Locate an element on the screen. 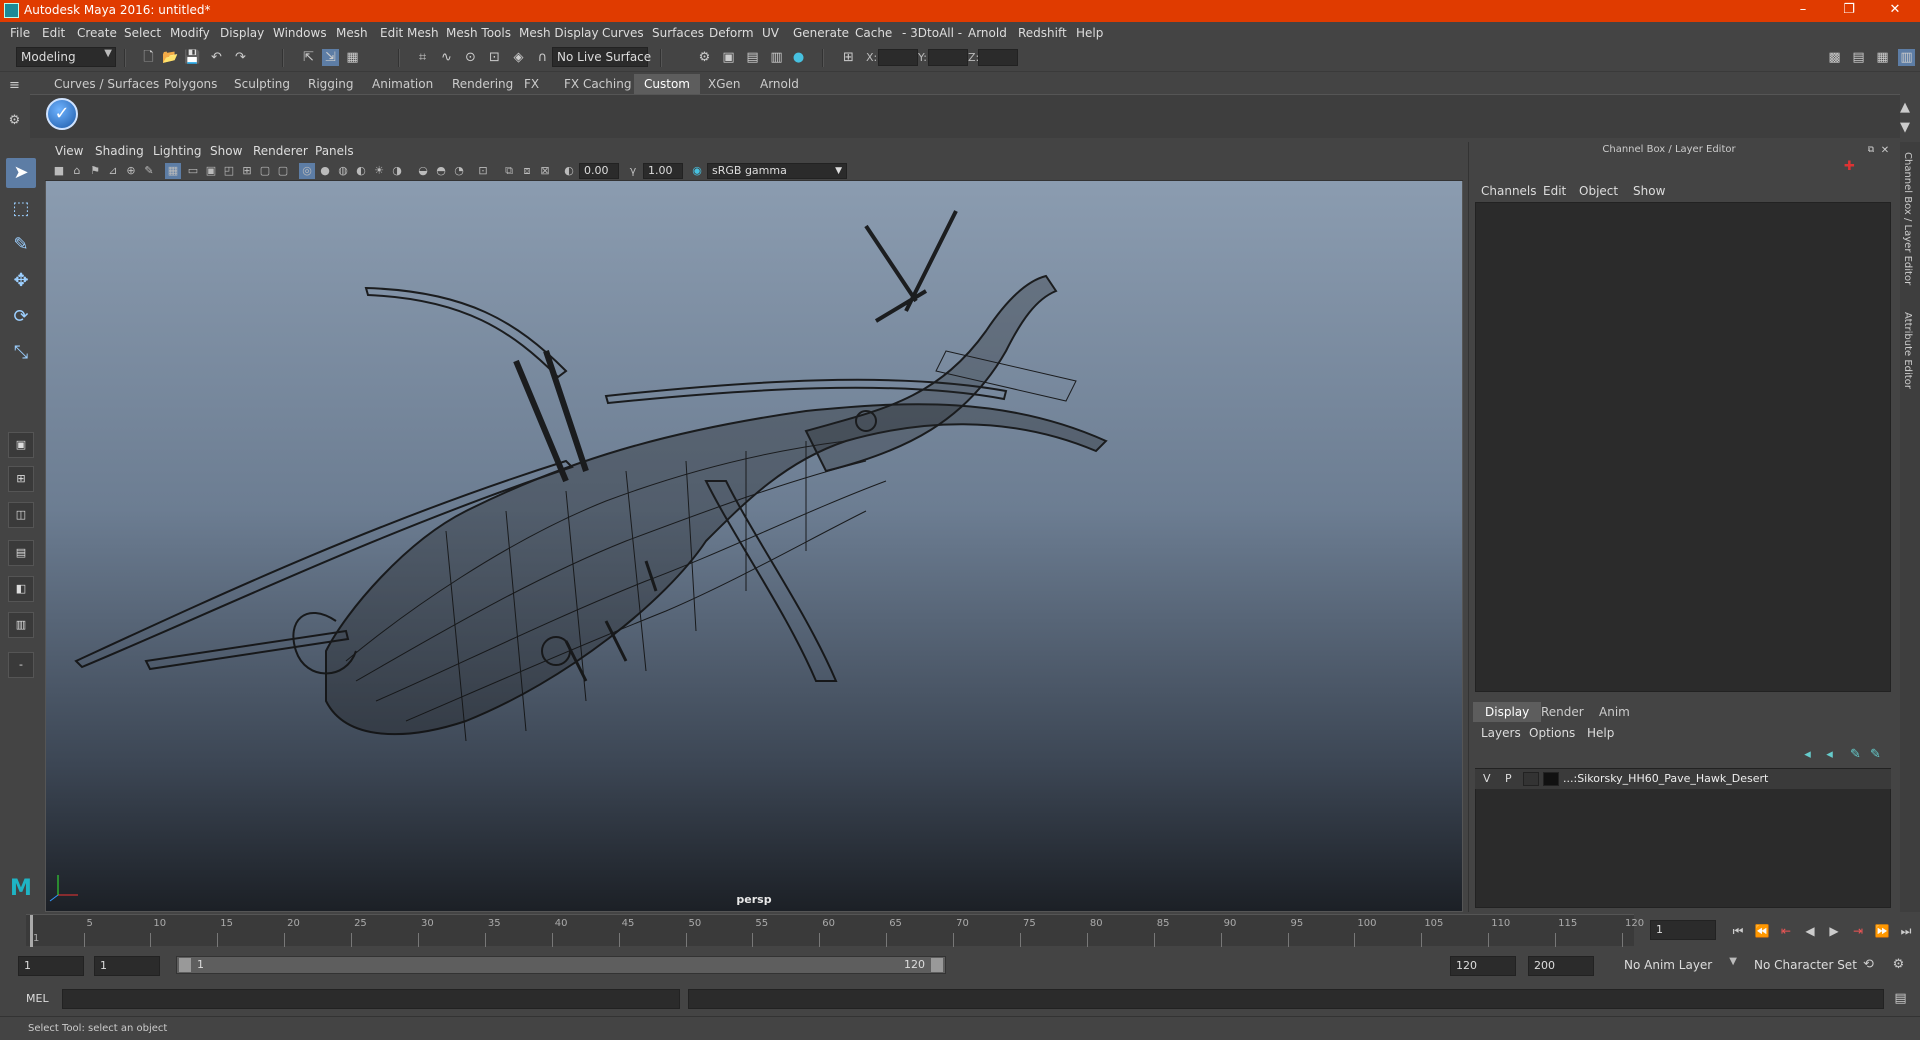 This screenshot has height=1040, width=1920. menu-arnold: Arnold is located at coordinates (987, 33).